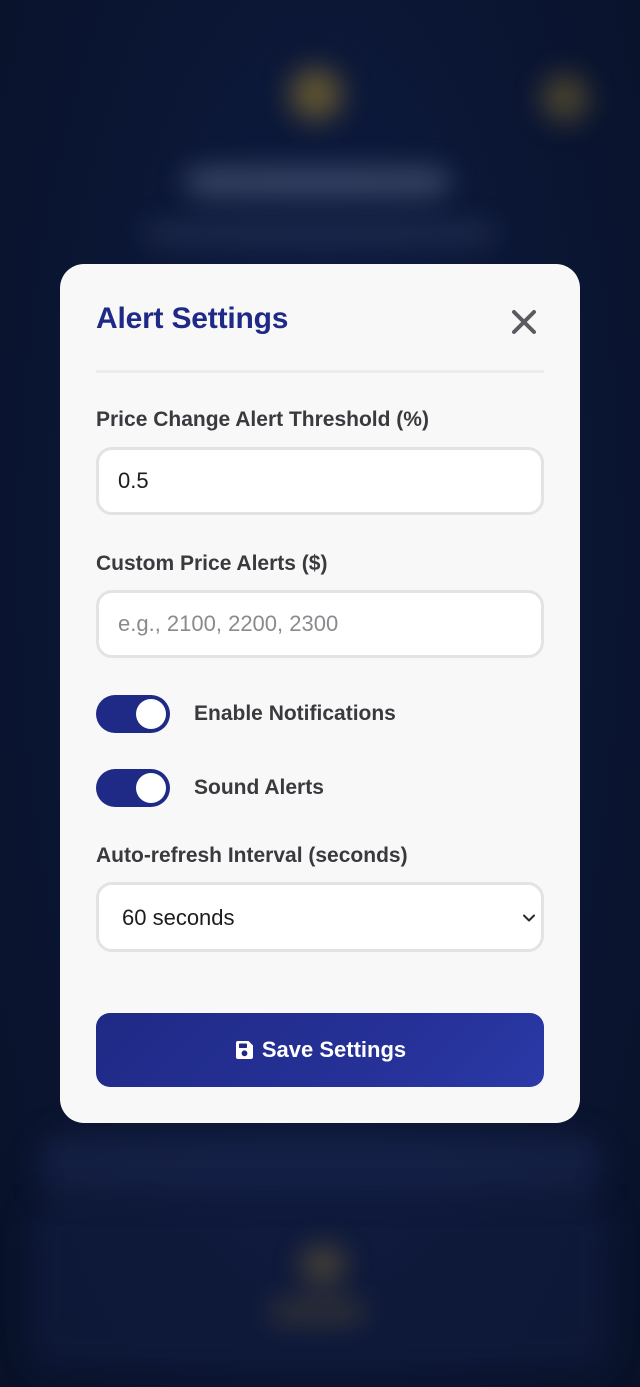 Image resolution: width=640 pixels, height=1387 pixels. What do you see at coordinates (529, 918) in the screenshot?
I see `chevron-down-icon` at bounding box center [529, 918].